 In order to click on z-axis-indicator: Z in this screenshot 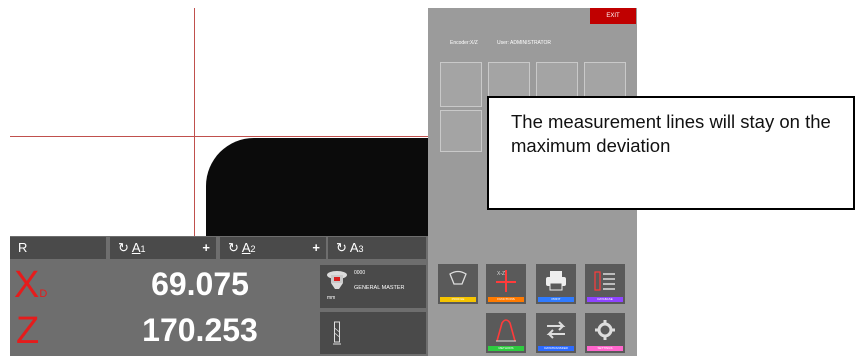, I will do `click(38, 332)`.